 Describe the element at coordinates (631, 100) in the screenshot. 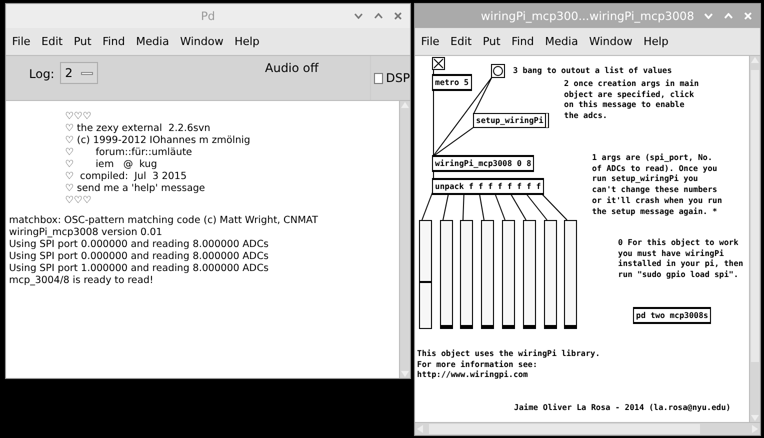

I see `comment: 2 once creation args in main object are specified, click on this message to enable the adcs.` at that location.